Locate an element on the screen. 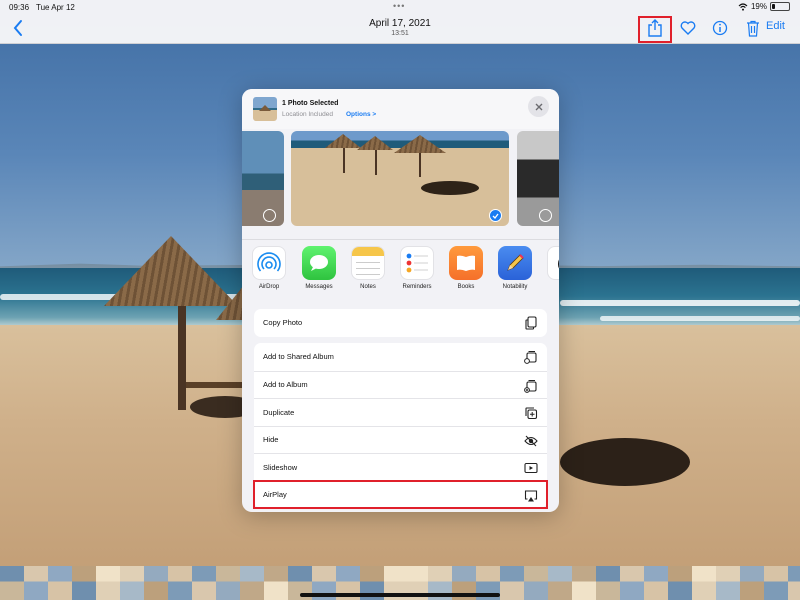 Image resolution: width=800 pixels, height=600 pixels. trash-icon is located at coordinates (753, 28).